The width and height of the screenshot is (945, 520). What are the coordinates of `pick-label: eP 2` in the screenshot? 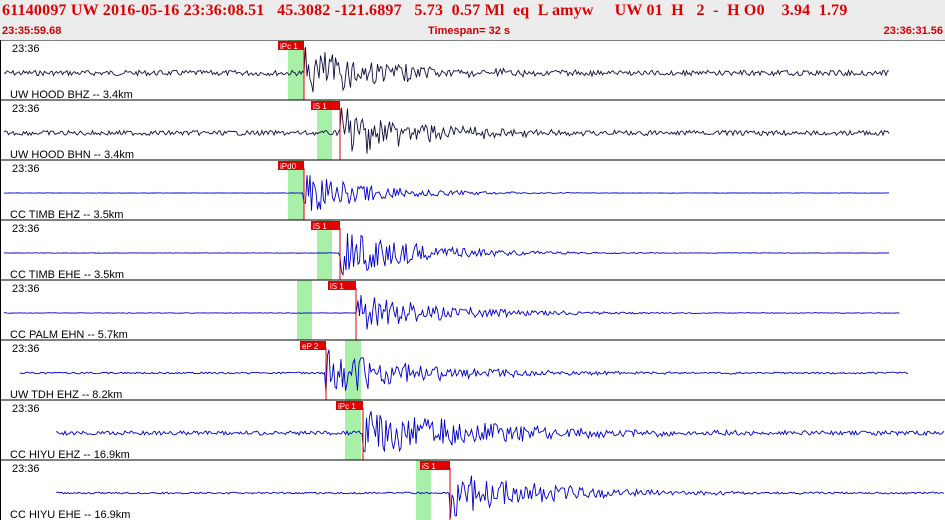 It's located at (310, 346).